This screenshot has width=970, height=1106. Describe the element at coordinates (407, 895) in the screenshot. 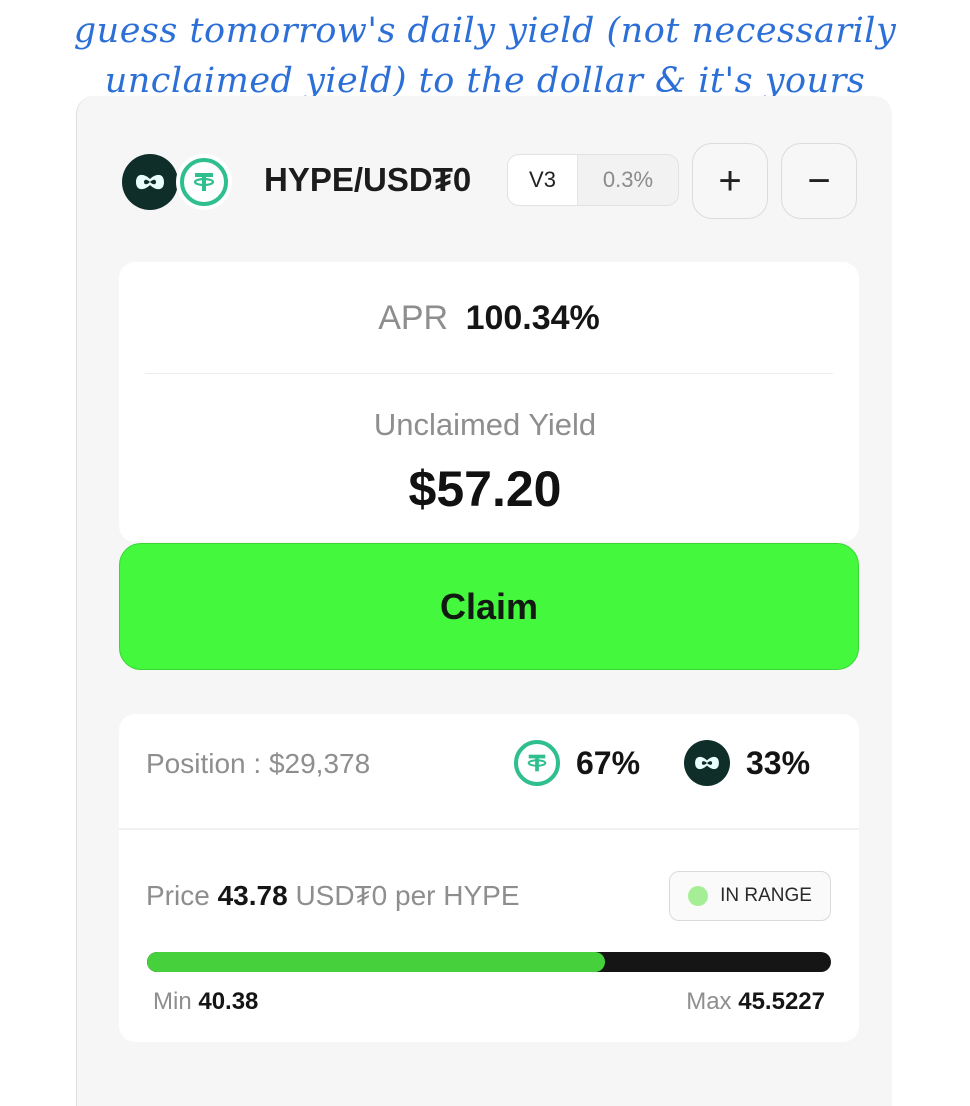

I see `price-suffix: USD₮0 per HYPE` at that location.